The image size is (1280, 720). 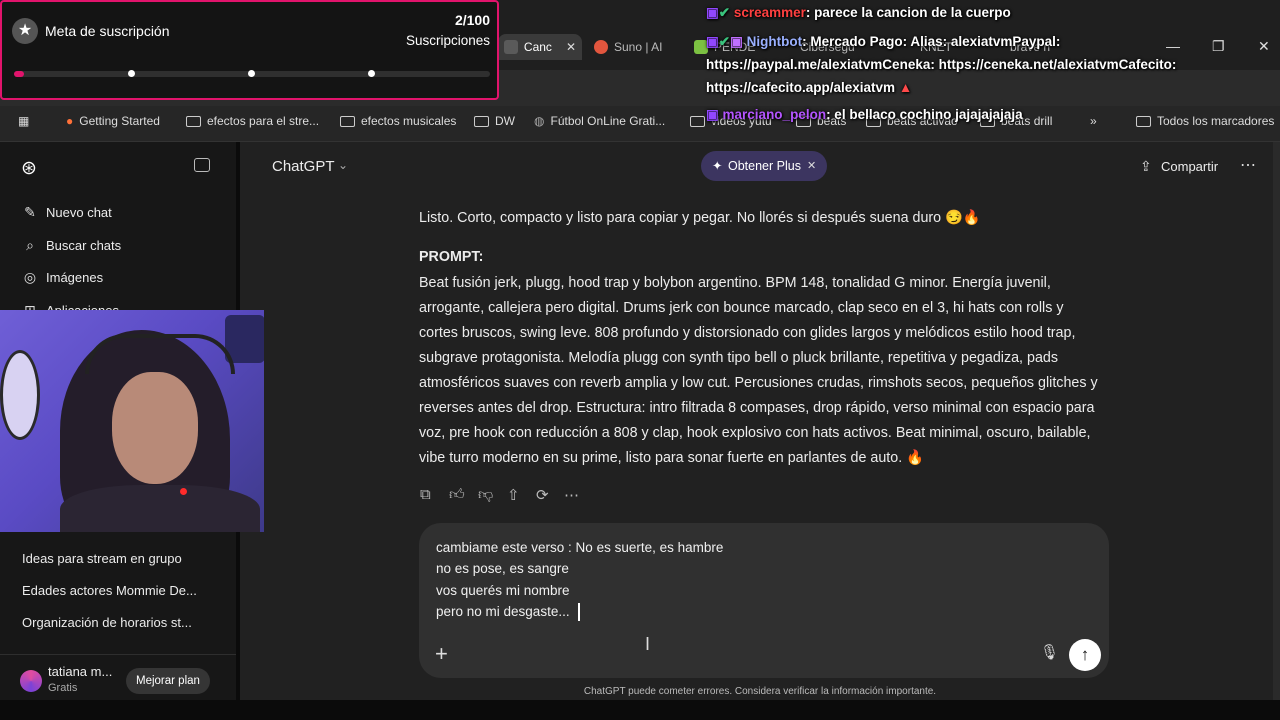 I want to click on bookmark-label: efectos musicales, so click(x=409, y=121).